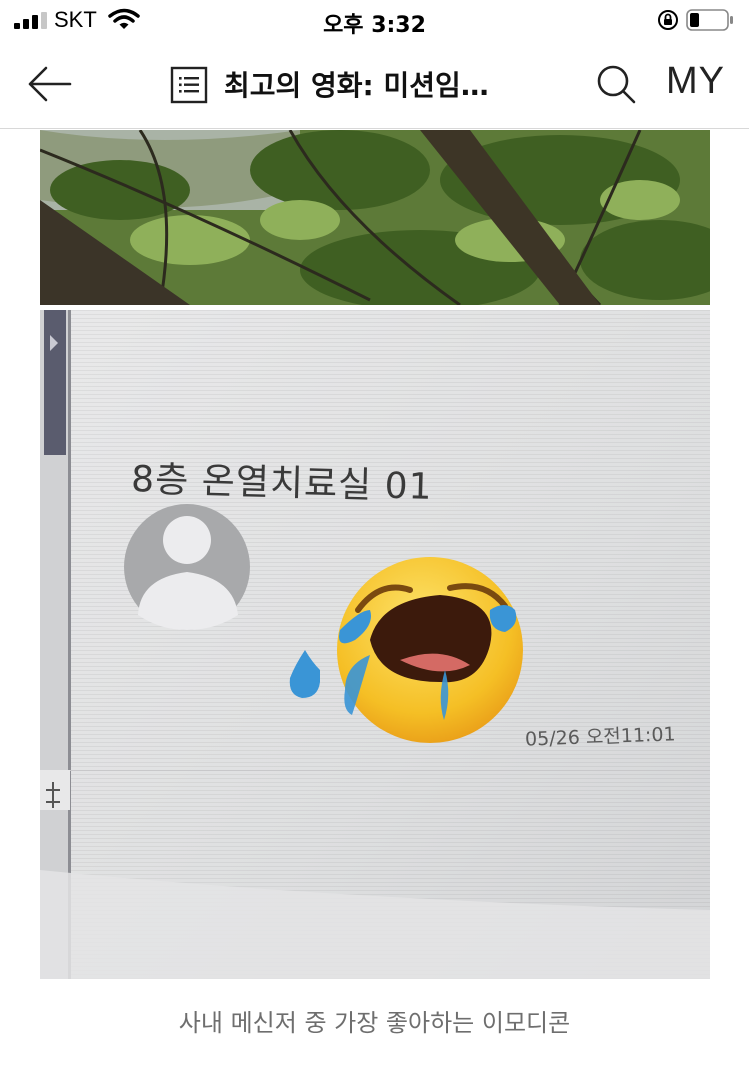 The width and height of the screenshot is (749, 1067). I want to click on back-arrow-icon, so click(50, 84).